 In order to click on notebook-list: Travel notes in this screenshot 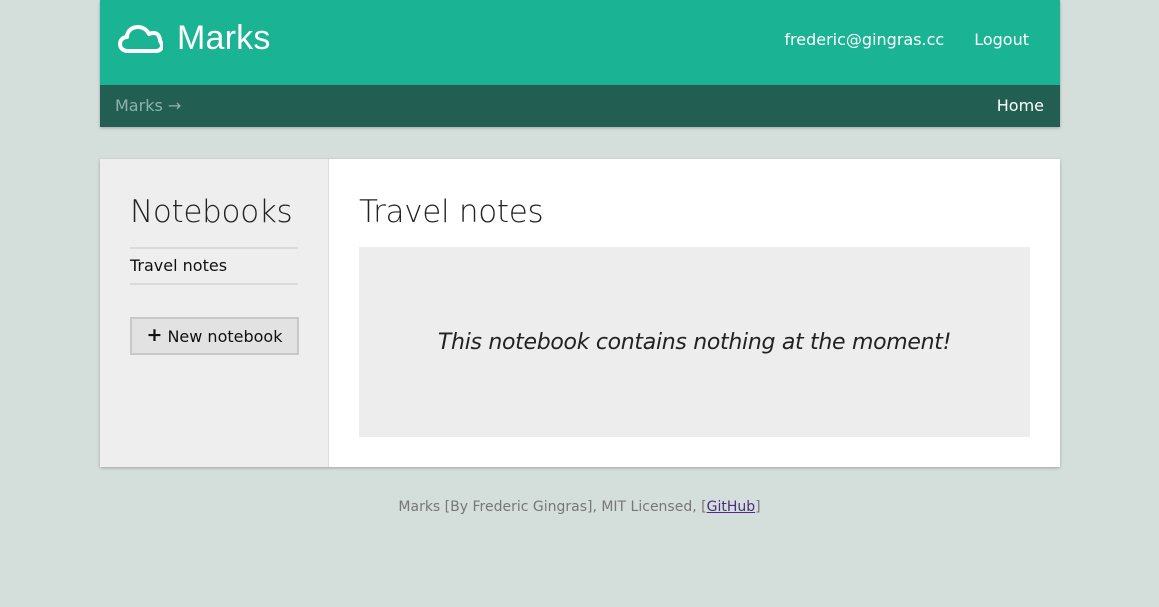, I will do `click(214, 266)`.